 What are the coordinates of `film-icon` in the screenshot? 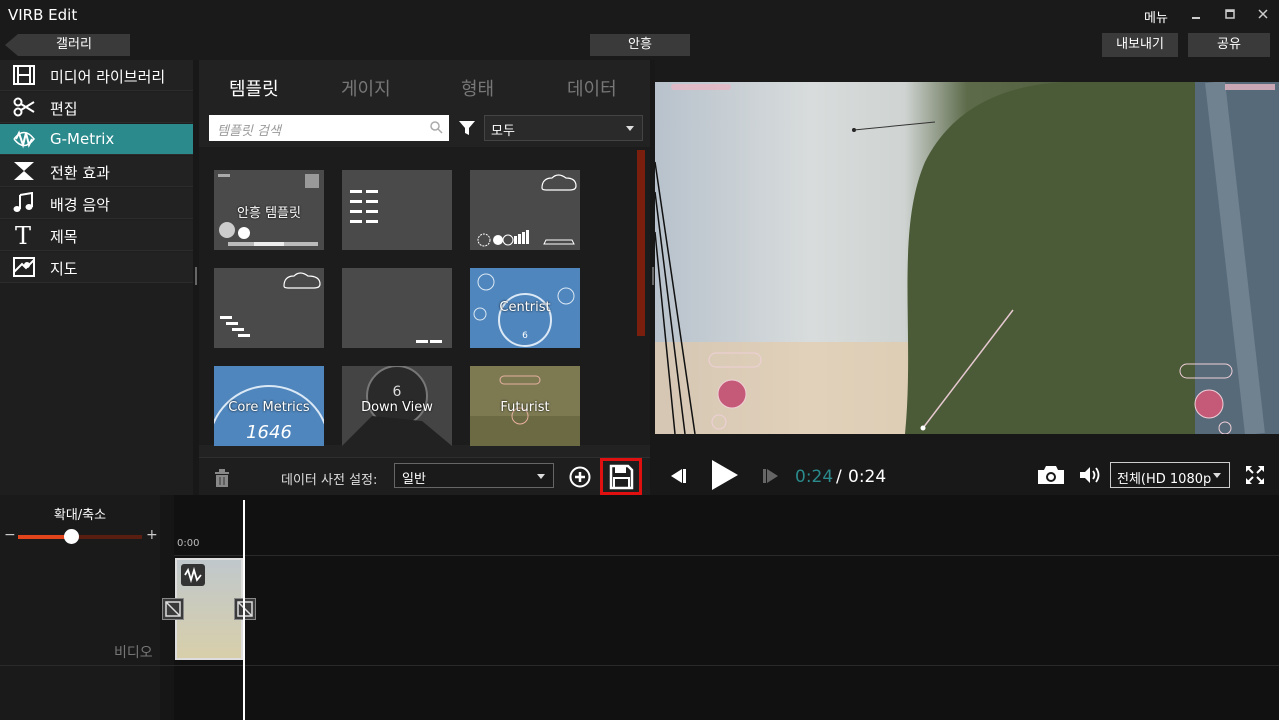 It's located at (24, 75).